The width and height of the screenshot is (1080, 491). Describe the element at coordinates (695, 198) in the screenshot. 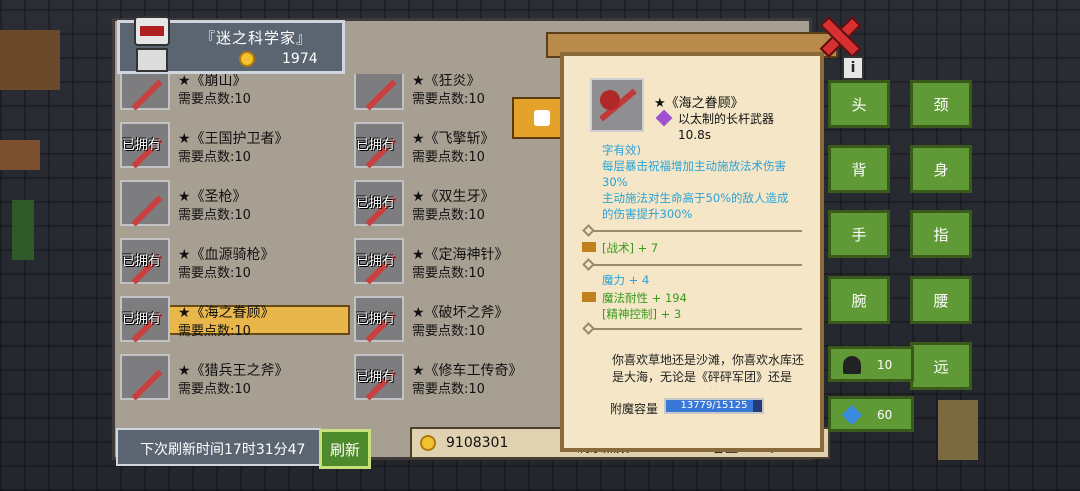

I see `effect-line: 主动施法对生命高于50%的敌人造成` at that location.